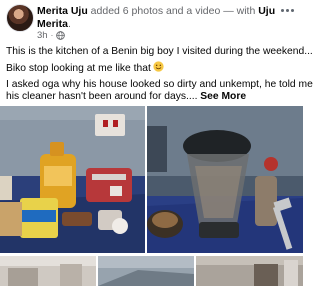  I want to click on smiling-emoji-icon, so click(158, 66).